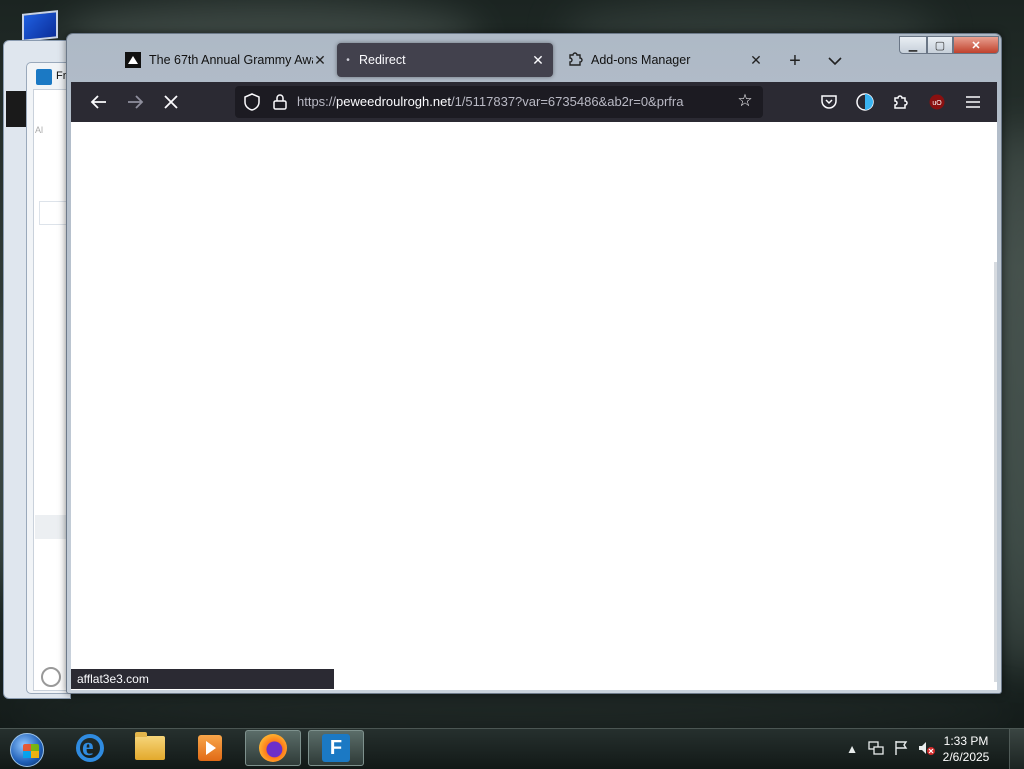  I want to click on chevron-down-icon, so click(835, 61).